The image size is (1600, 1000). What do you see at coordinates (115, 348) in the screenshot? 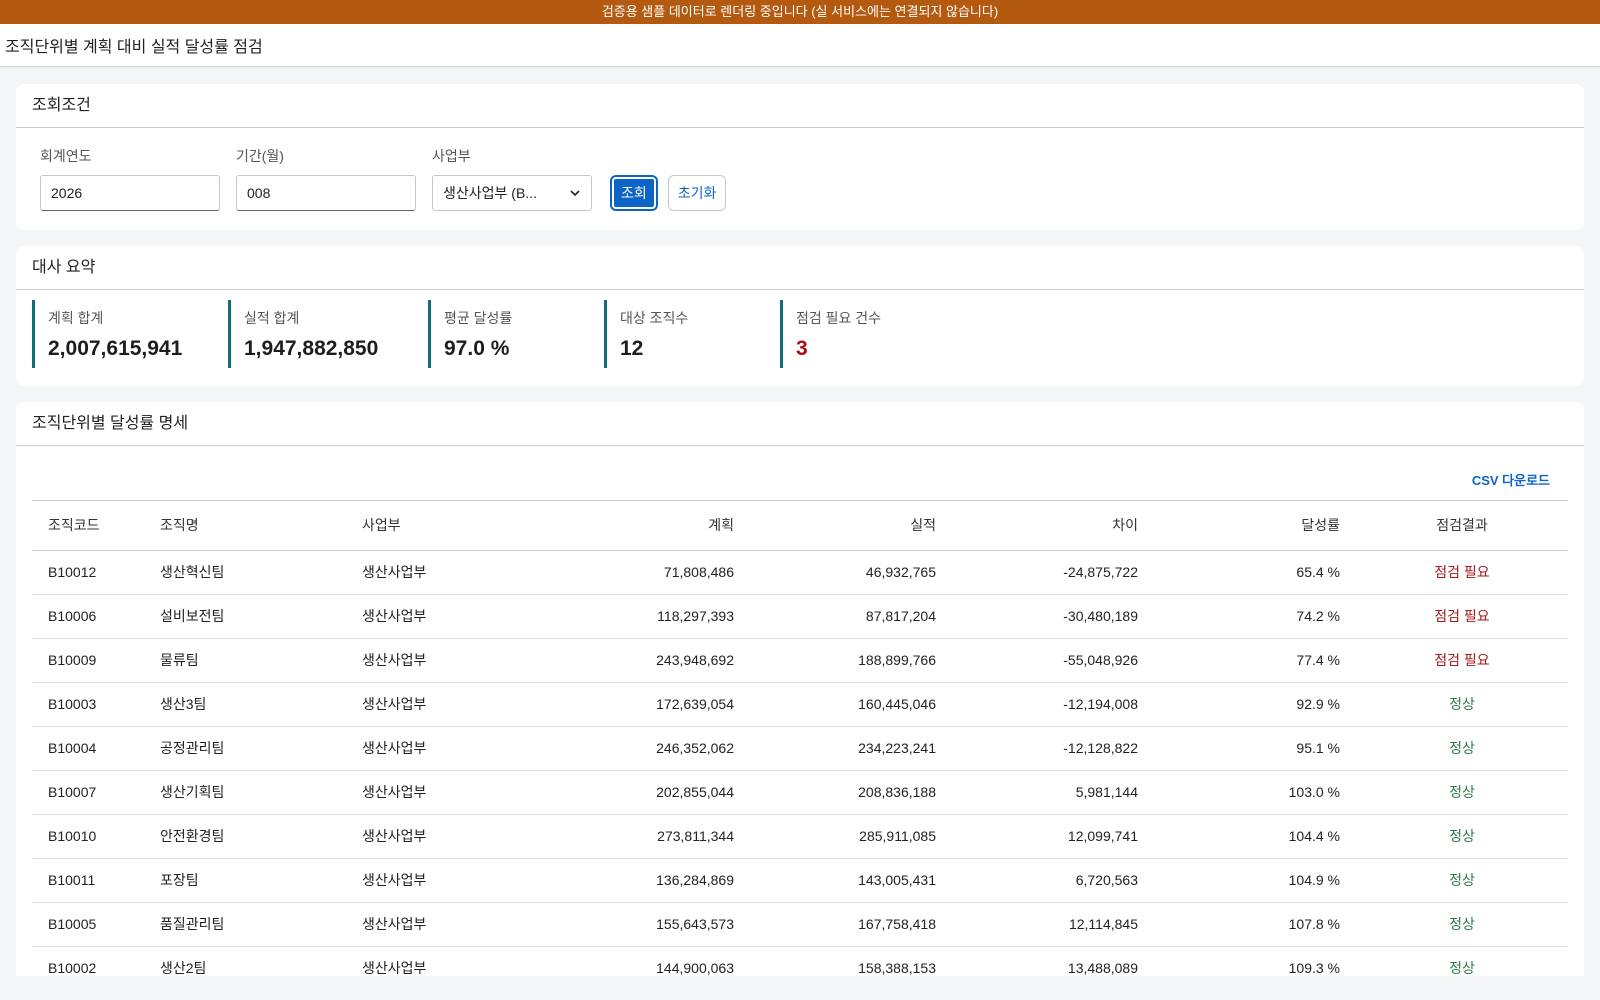
I see `kpi-value: 2,007,615,941` at bounding box center [115, 348].